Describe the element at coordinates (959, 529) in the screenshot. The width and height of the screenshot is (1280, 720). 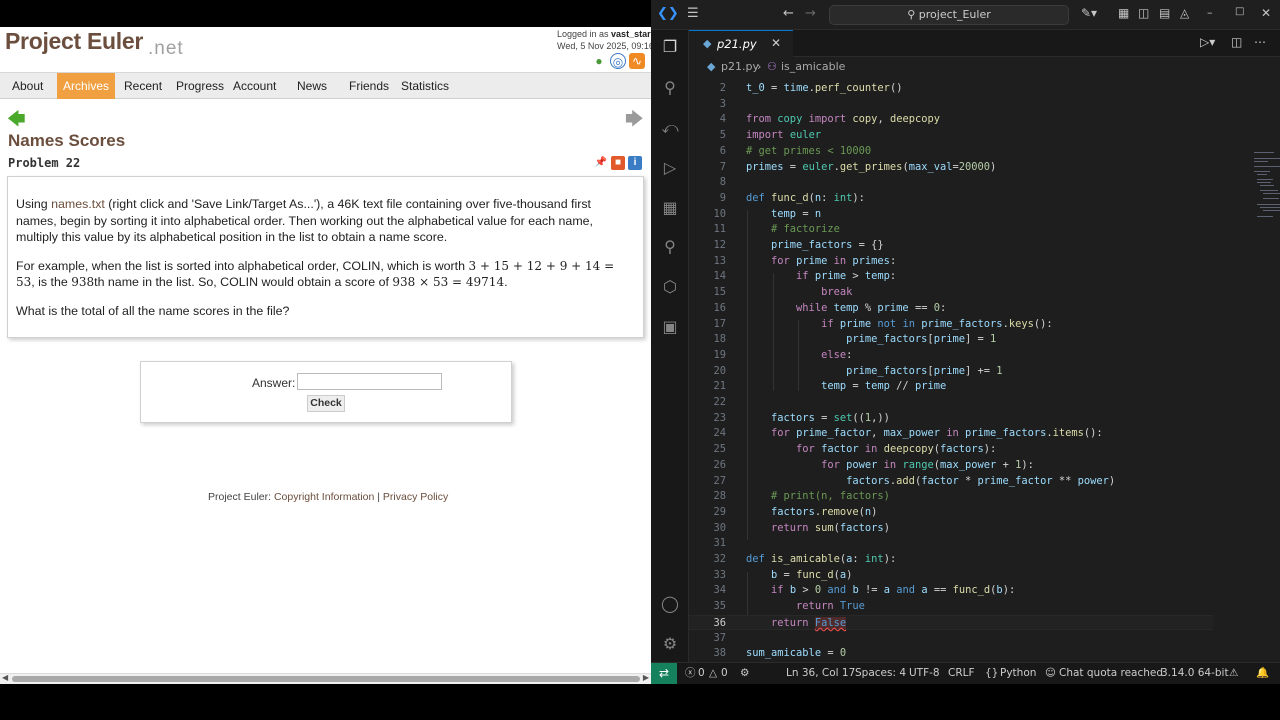
I see `code-line: 30 return sum(factors)` at that location.